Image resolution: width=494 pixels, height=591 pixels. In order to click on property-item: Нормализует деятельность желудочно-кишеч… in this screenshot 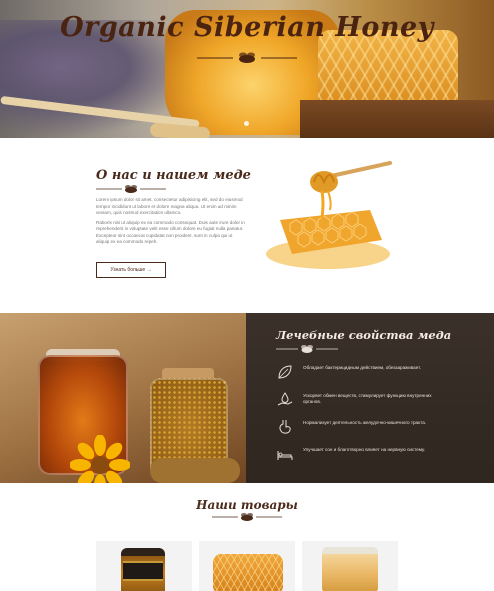, I will do `click(351, 429)`.